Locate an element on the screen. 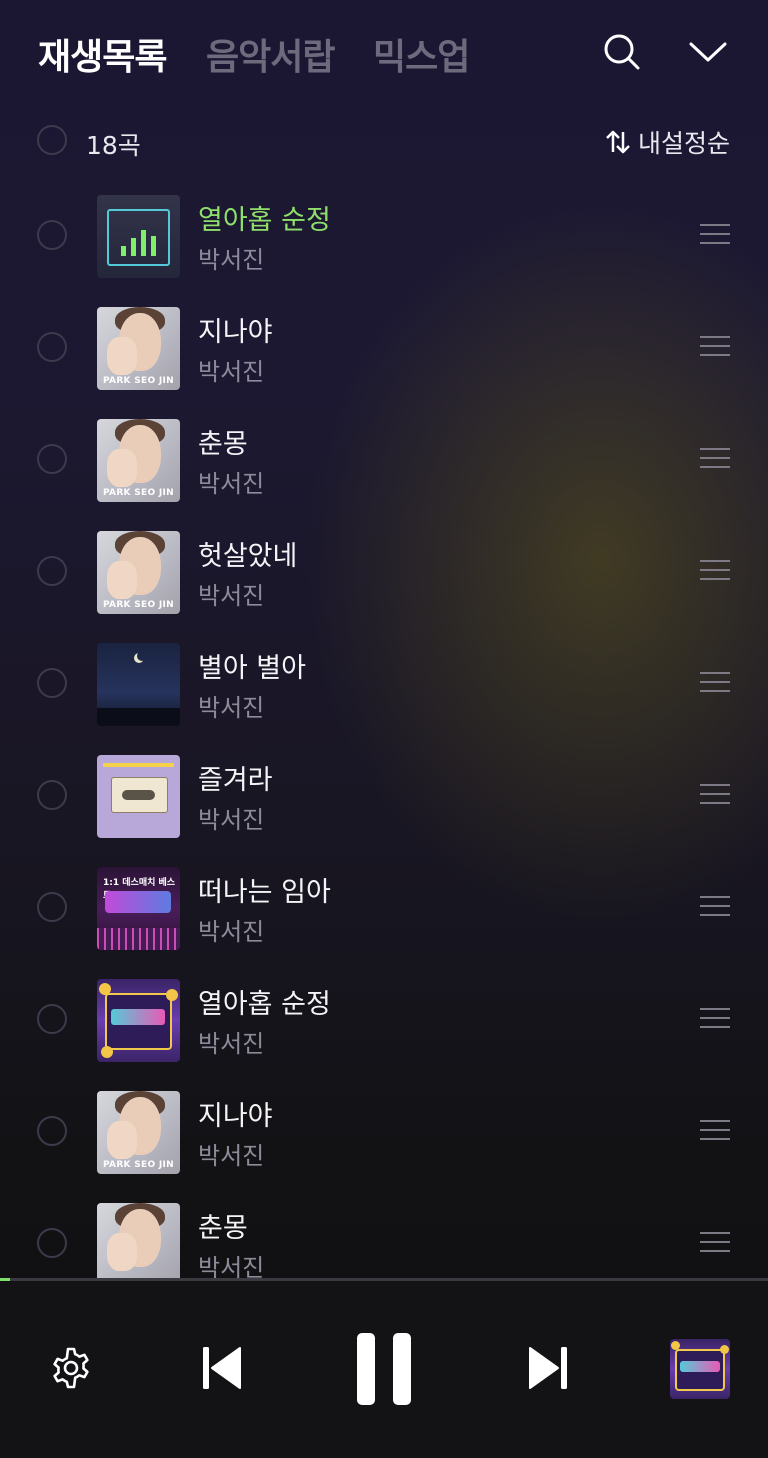 Image resolution: width=768 pixels, height=1458 pixels. player-controls is located at coordinates (384, 1369).